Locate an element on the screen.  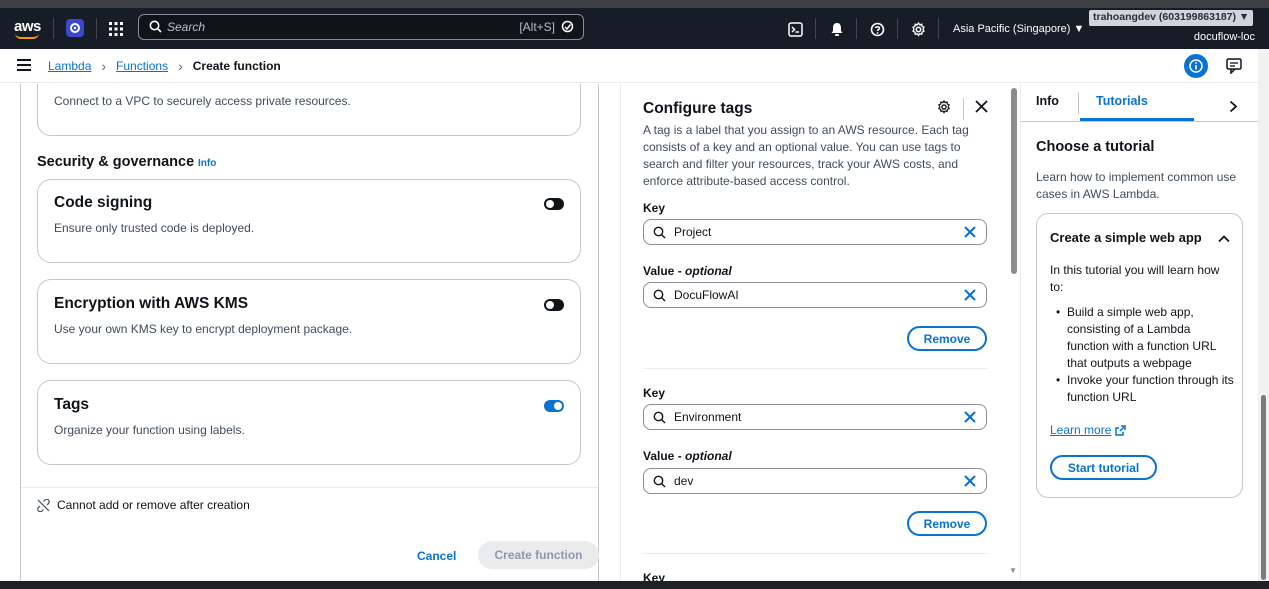
tag-value-input: dev is located at coordinates (815, 481).